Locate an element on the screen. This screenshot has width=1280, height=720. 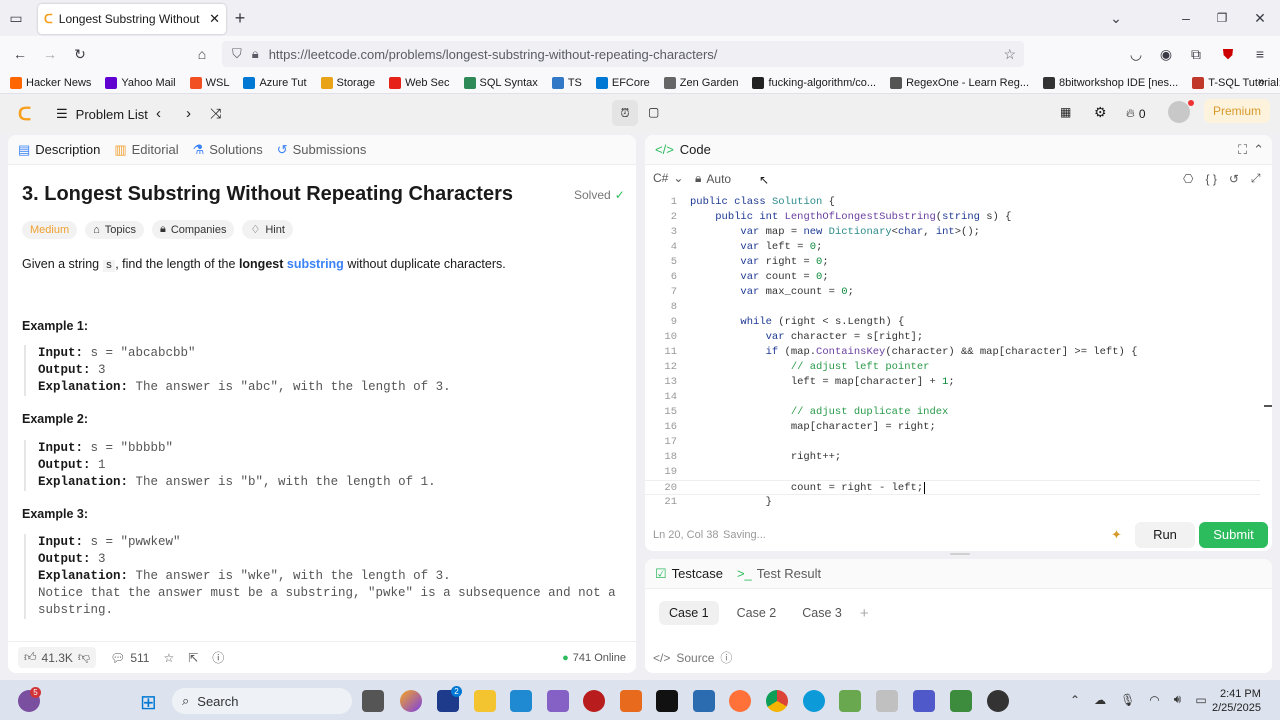
firefox-icon is located at coordinates (740, 701).